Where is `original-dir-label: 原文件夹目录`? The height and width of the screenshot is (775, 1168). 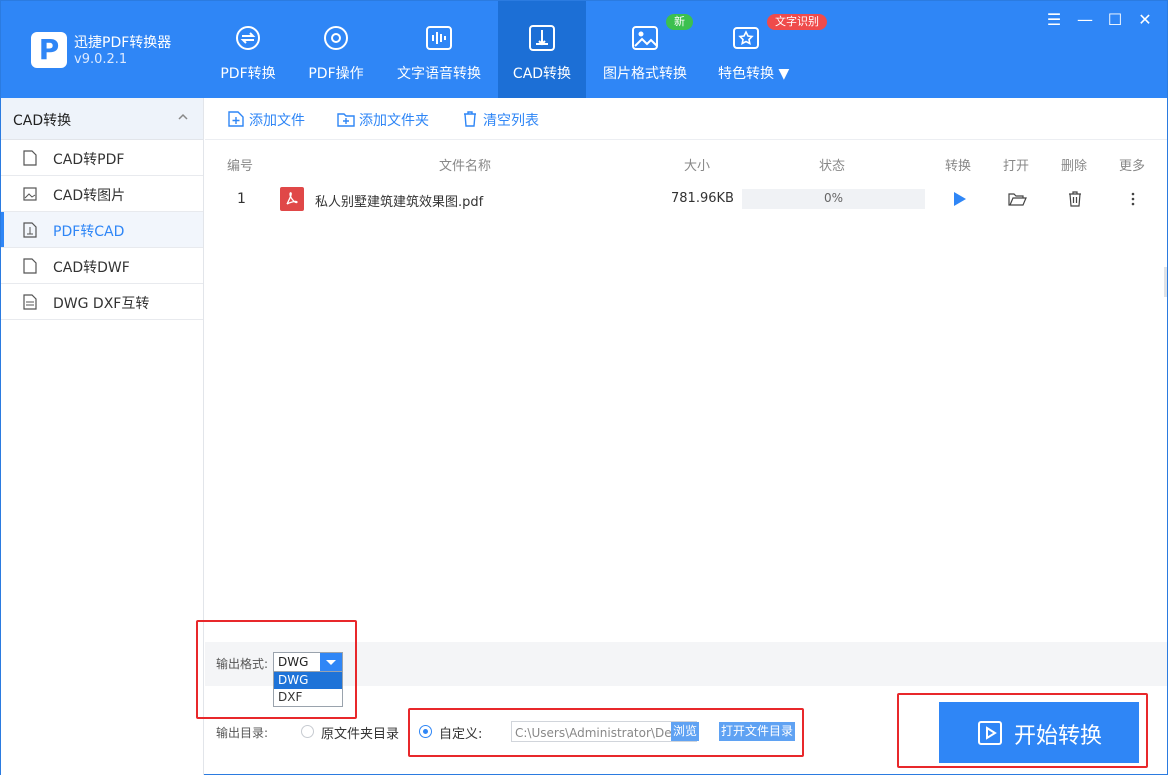 original-dir-label: 原文件夹目录 is located at coordinates (360, 734).